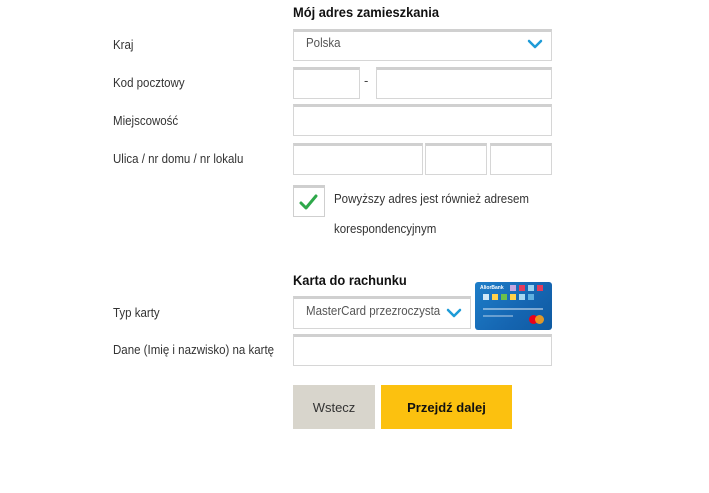 The width and height of the screenshot is (709, 493). What do you see at coordinates (521, 159) in the screenshot?
I see `apartment-number-input` at bounding box center [521, 159].